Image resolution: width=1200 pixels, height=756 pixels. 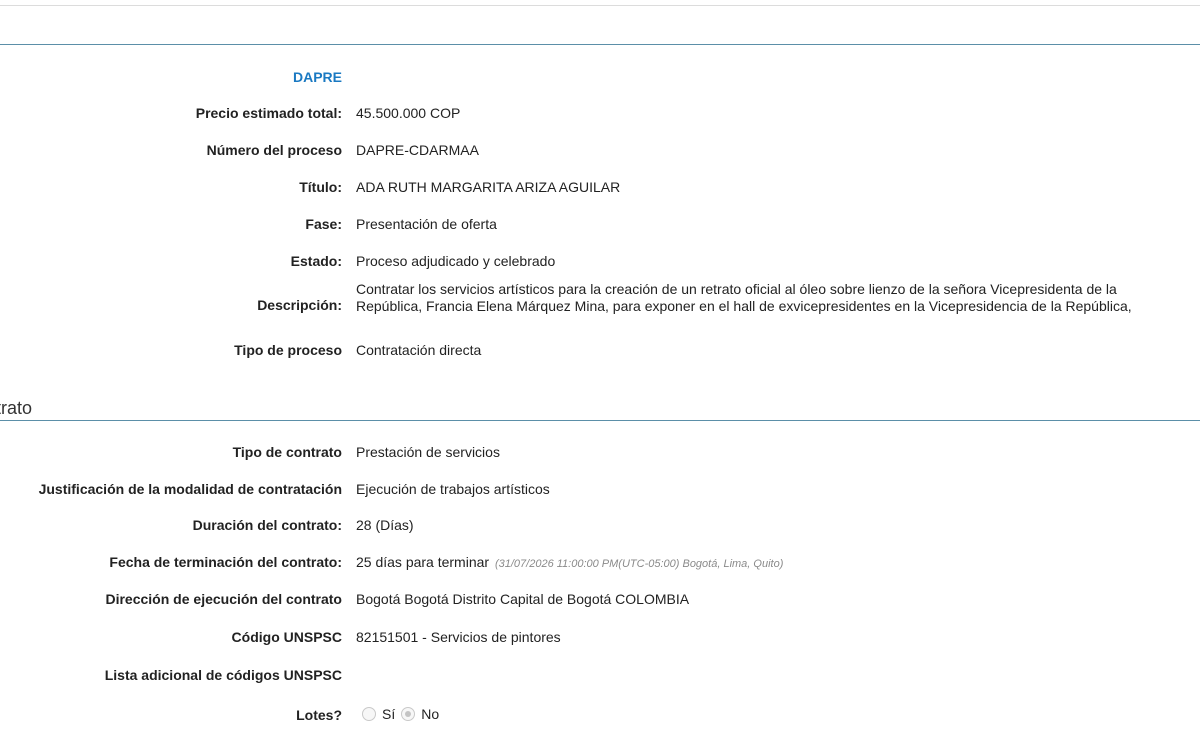 What do you see at coordinates (317, 77) in the screenshot?
I see `entity-name: DAPRE` at bounding box center [317, 77].